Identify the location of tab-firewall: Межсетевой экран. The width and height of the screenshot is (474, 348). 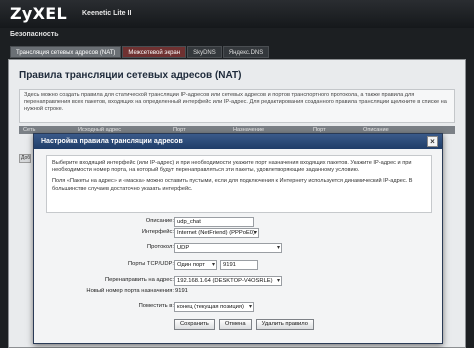
(154, 52).